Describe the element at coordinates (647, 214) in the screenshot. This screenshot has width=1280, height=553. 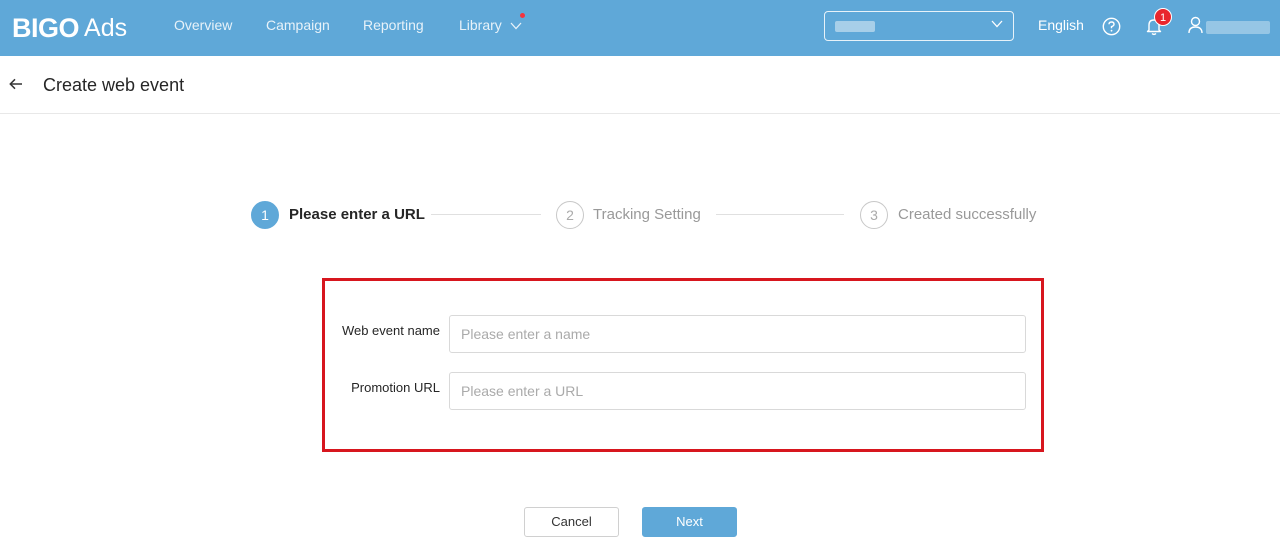
I see `step-2-label: Tracking Setting` at that location.